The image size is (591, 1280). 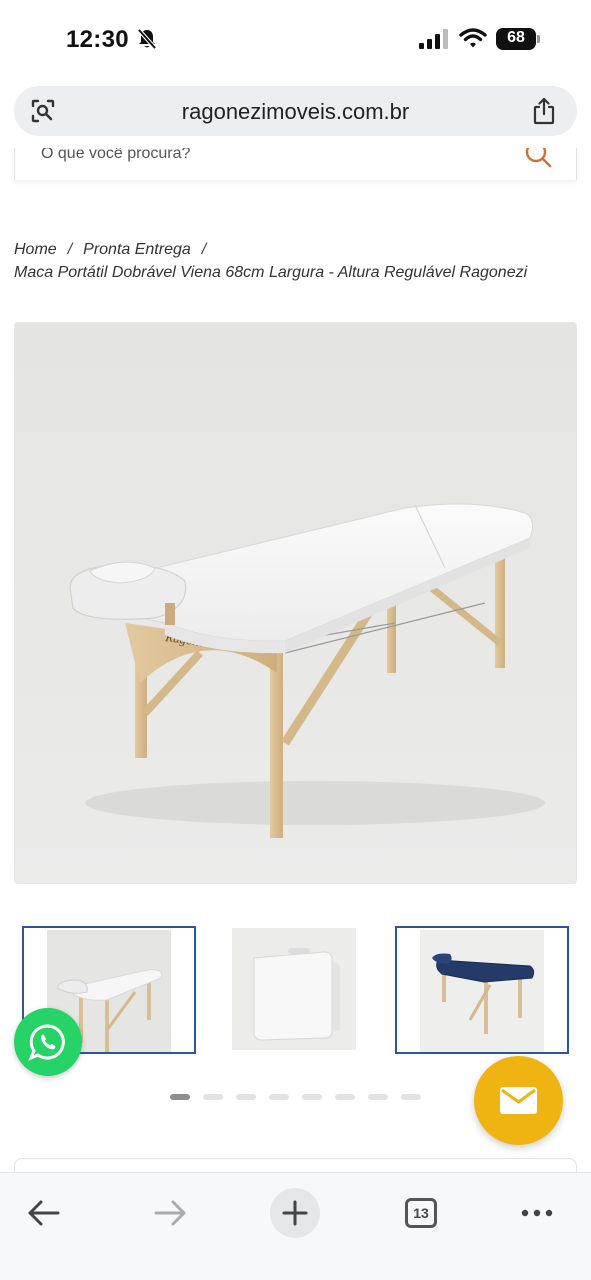 I want to click on arrow-right-icon, so click(x=170, y=1213).